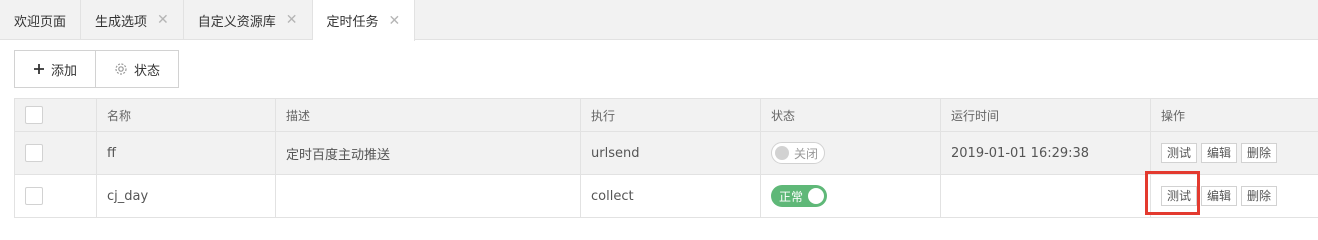 The height and width of the screenshot is (240, 1318). I want to click on toolbar: 添加 状态, so click(97, 69).